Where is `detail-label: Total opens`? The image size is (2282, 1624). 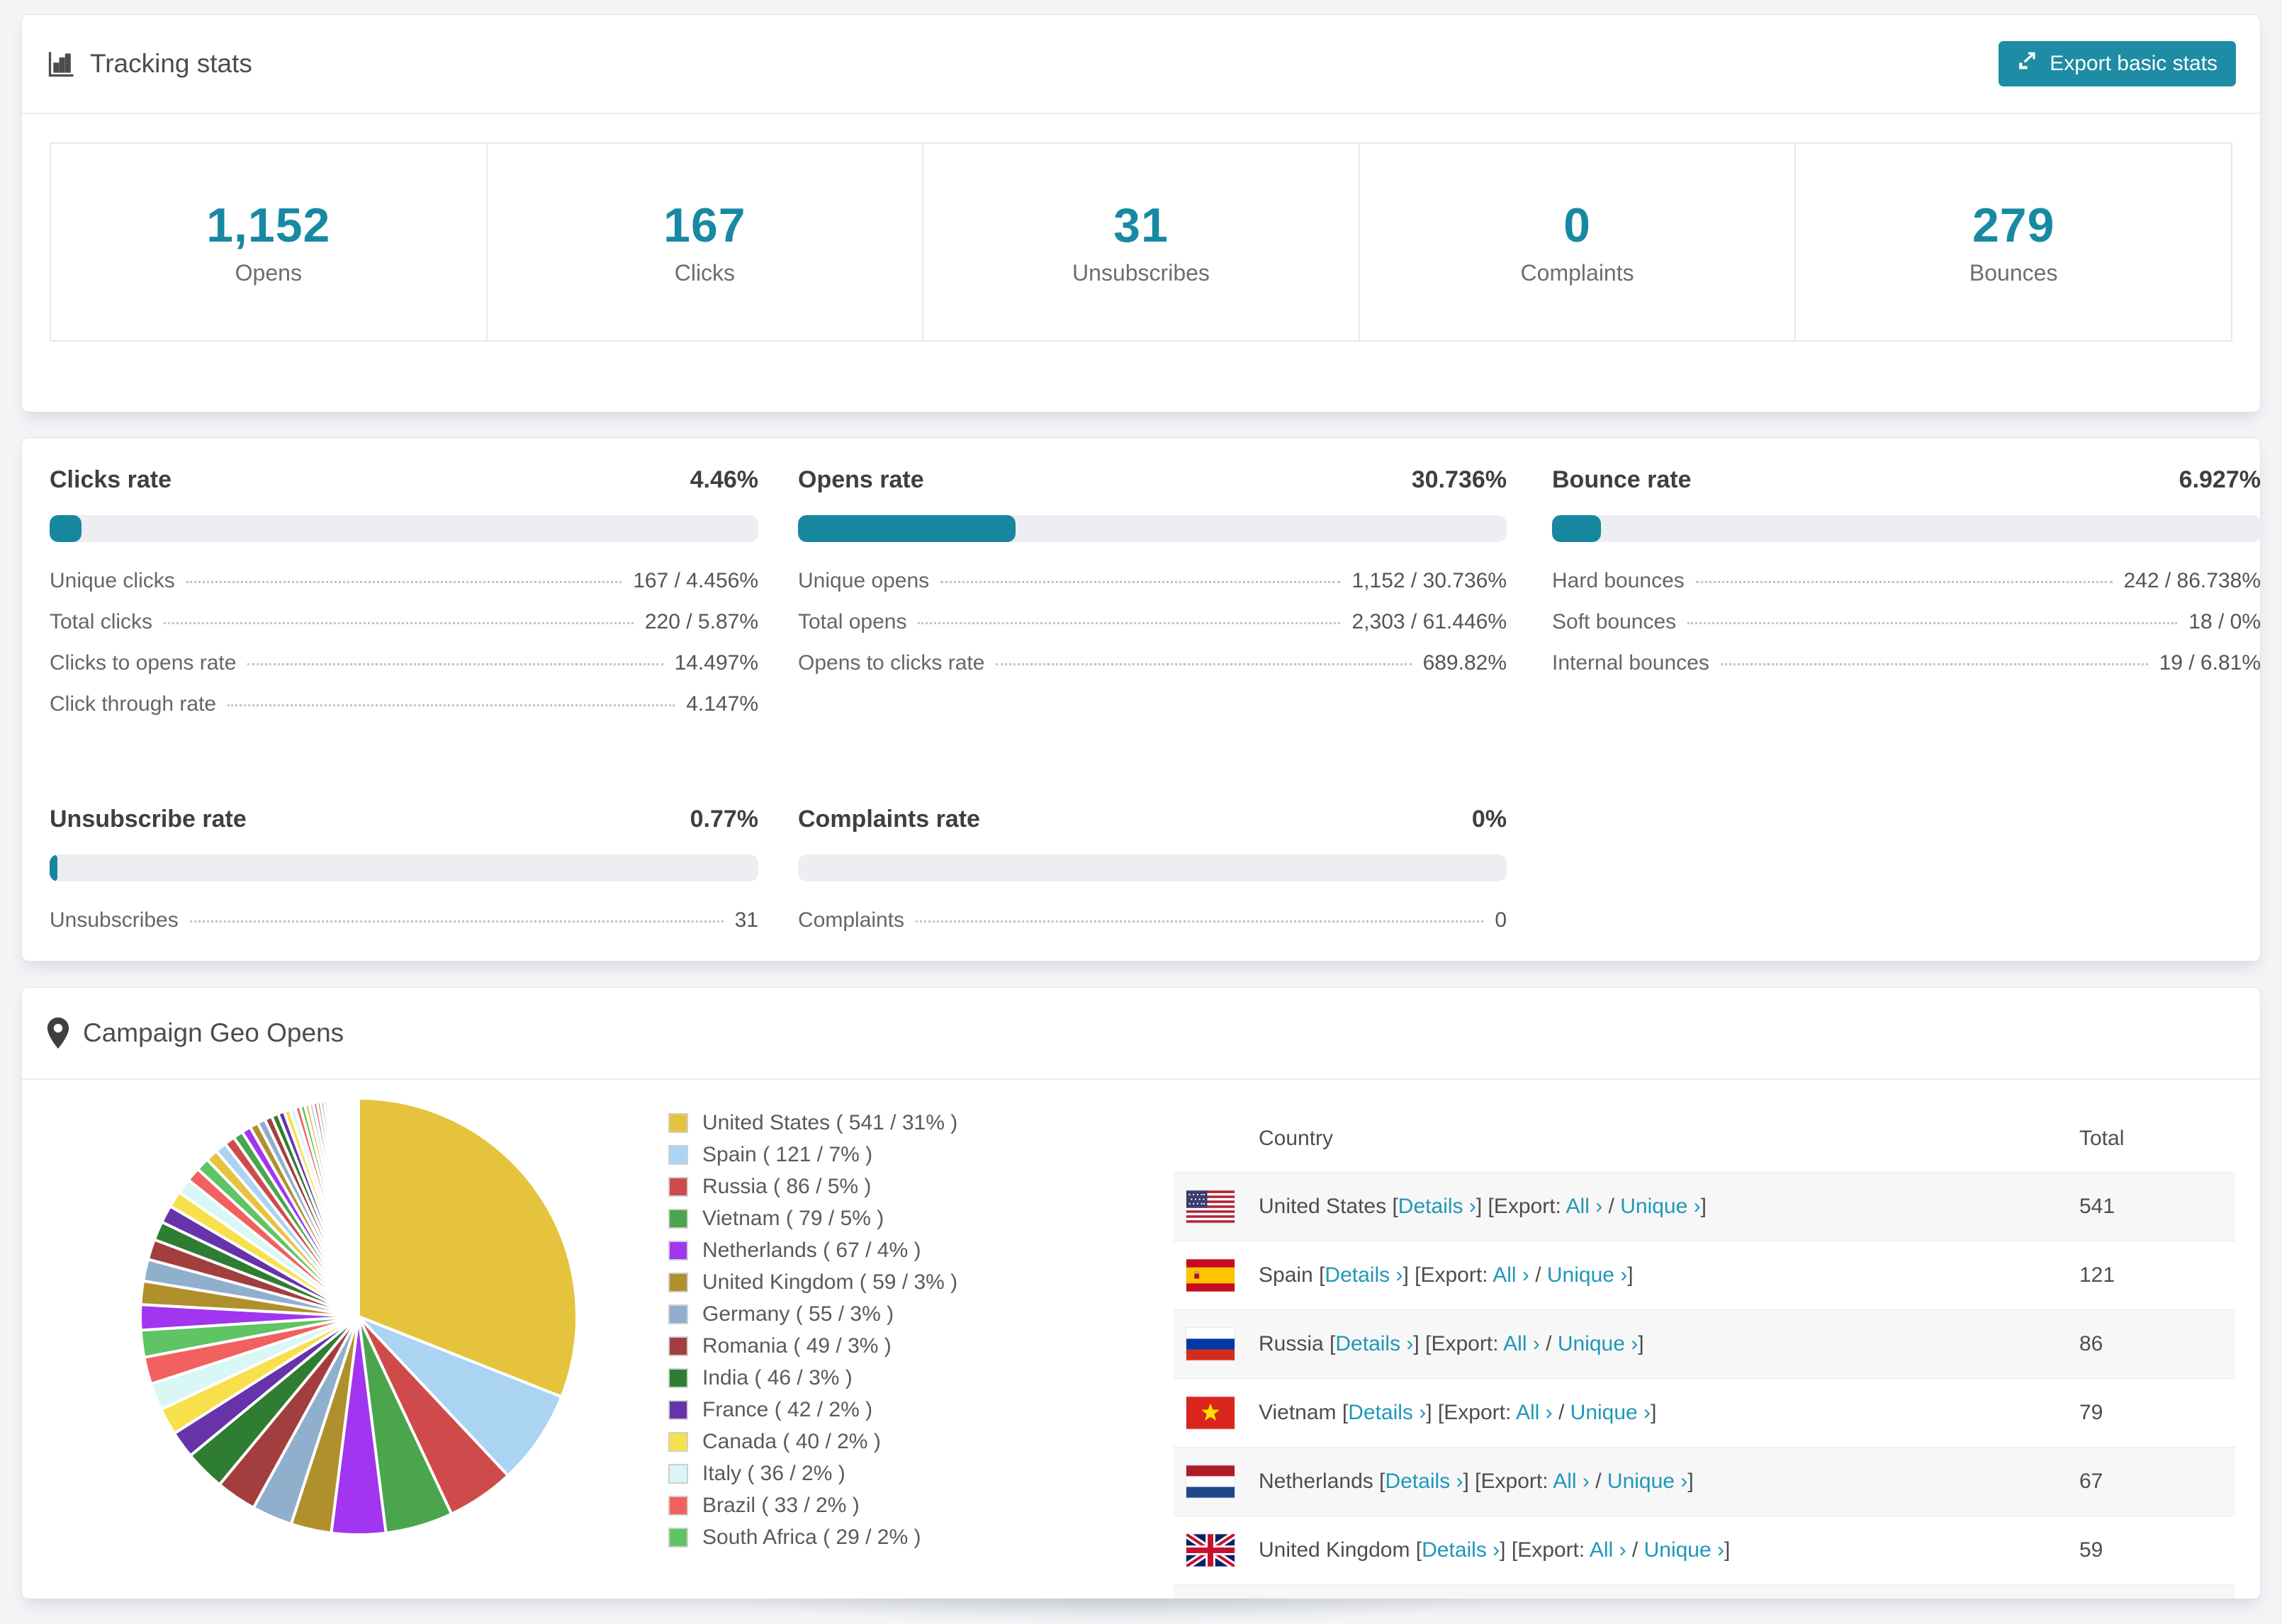 detail-label: Total opens is located at coordinates (852, 621).